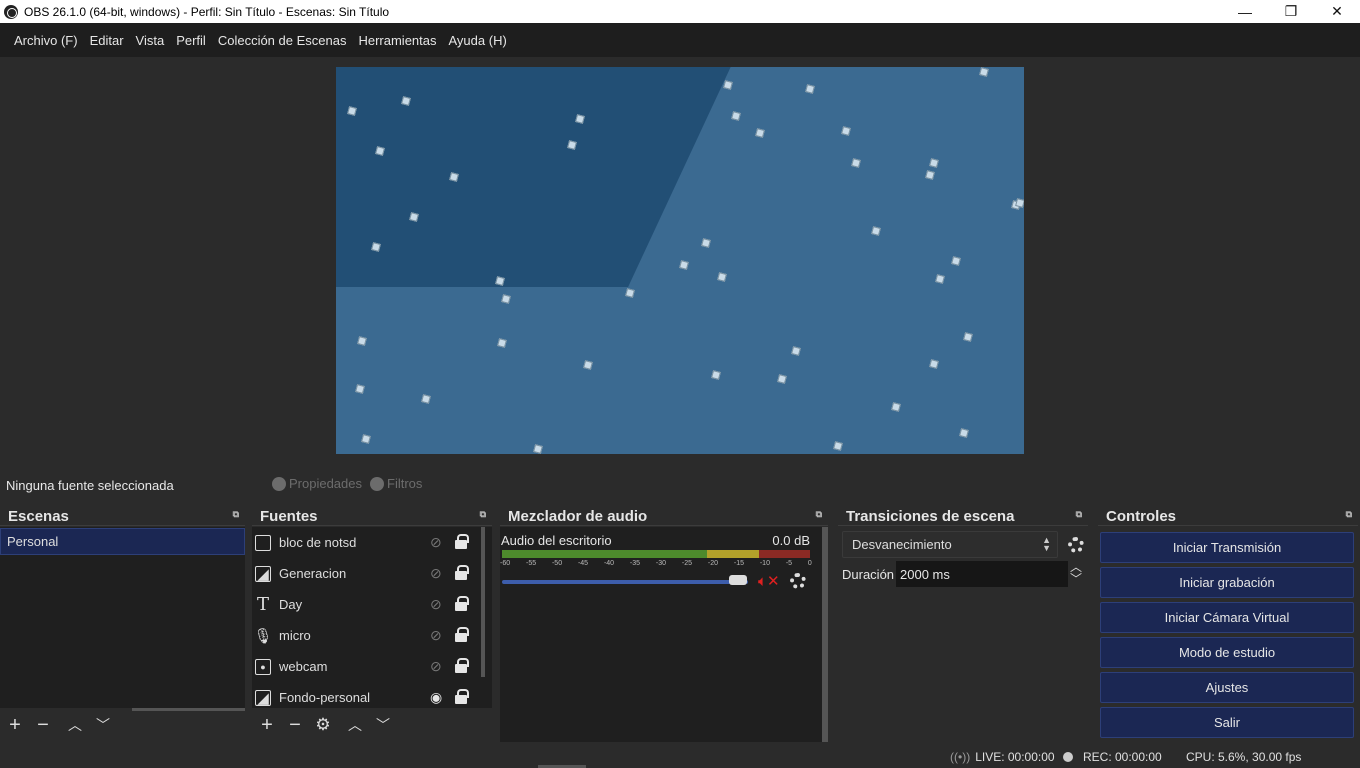 This screenshot has height=768, width=1360. Describe the element at coordinates (789, 563) in the screenshot. I see `scale-tick: -5` at that location.